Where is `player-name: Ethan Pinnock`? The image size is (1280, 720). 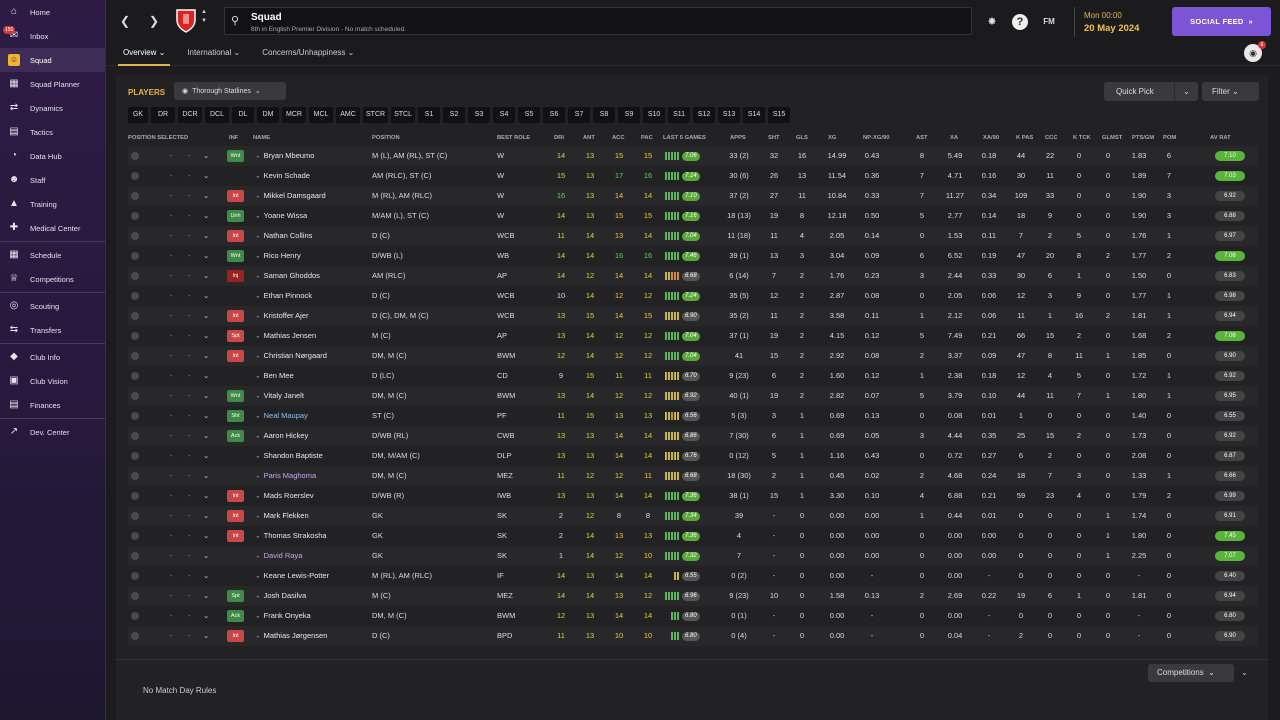 player-name: Ethan Pinnock is located at coordinates (284, 295).